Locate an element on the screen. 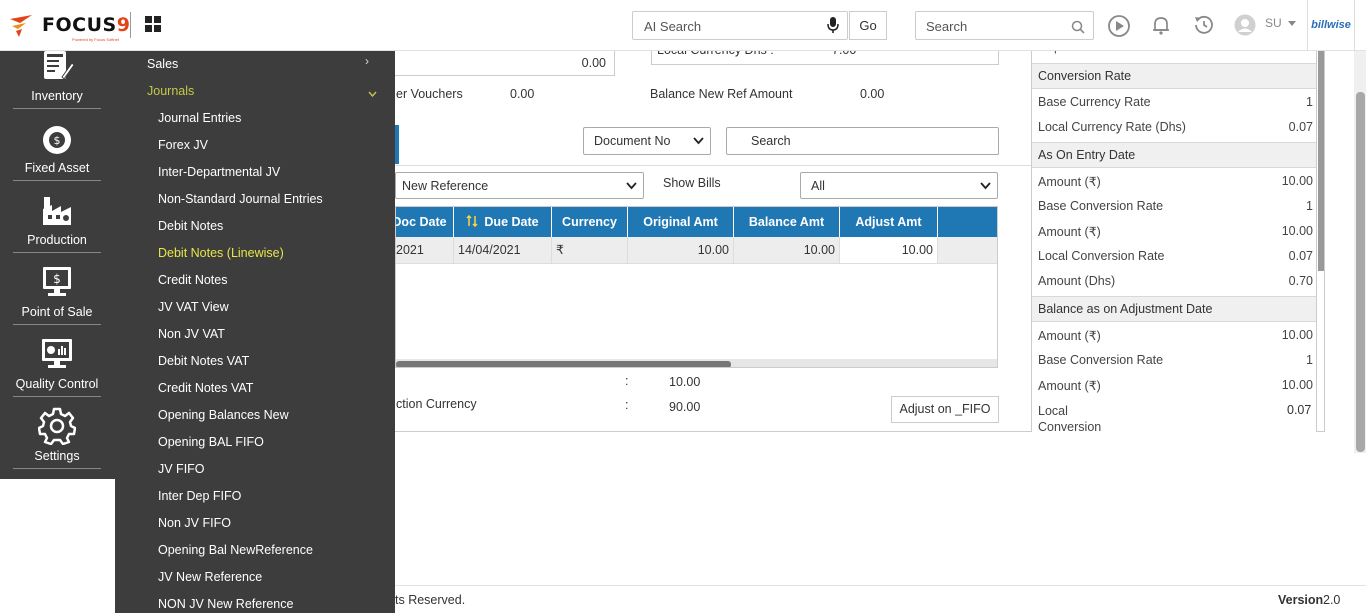 This screenshot has width=1366, height=613. nav-label-inventory: Inventory is located at coordinates (57, 96).